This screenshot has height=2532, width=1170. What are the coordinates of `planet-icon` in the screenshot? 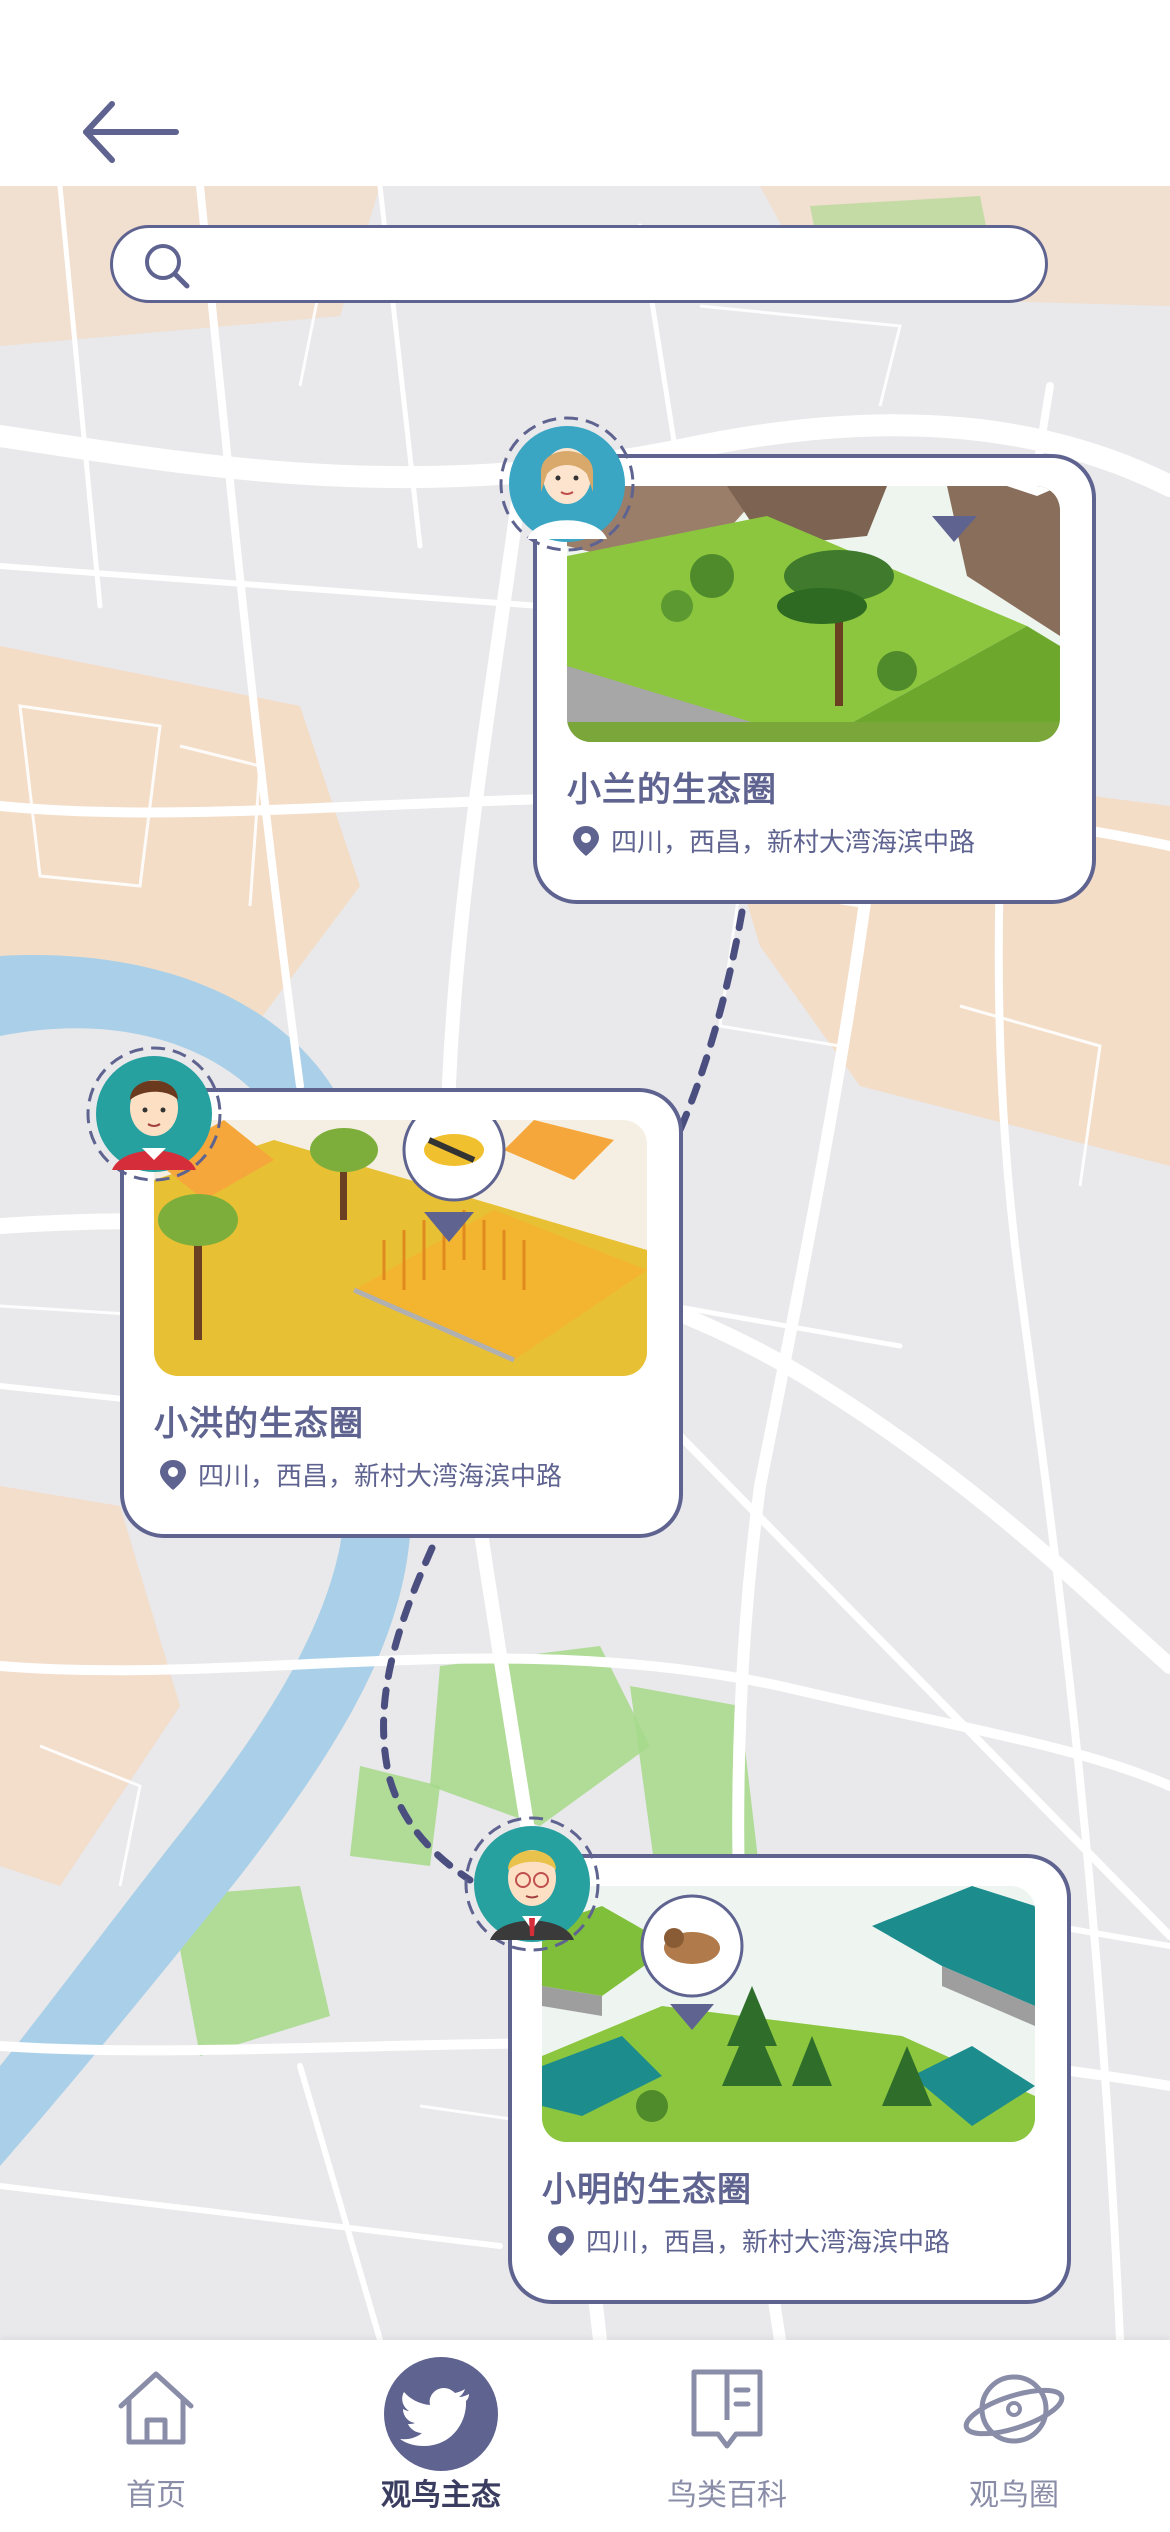 It's located at (1014, 2409).